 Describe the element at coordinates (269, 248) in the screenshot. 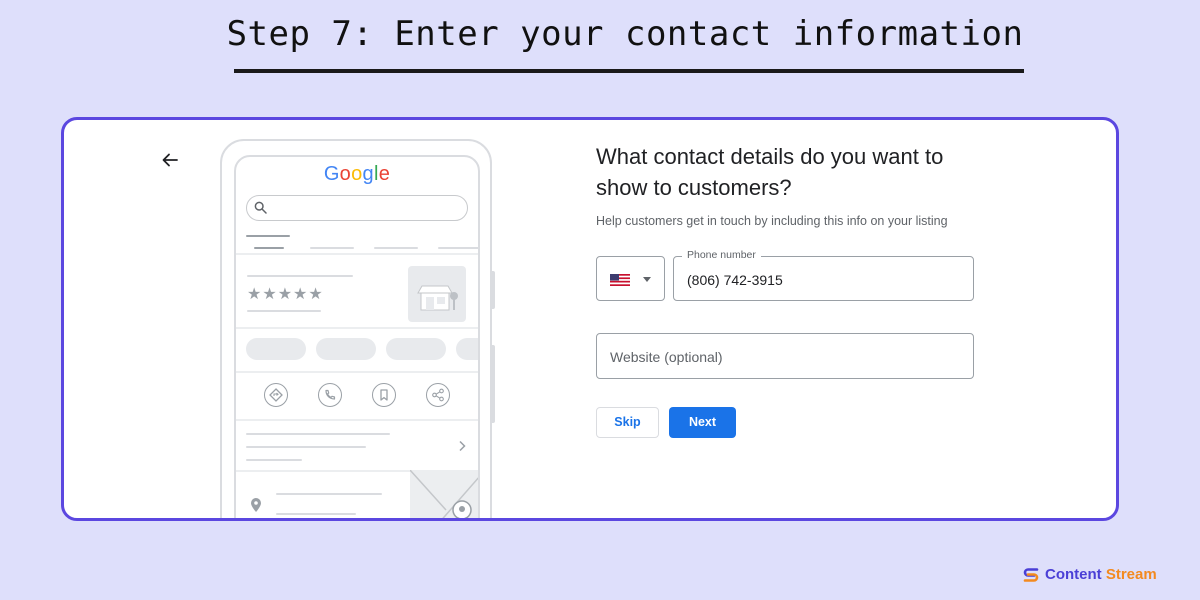

I see `mock-tab-active` at that location.